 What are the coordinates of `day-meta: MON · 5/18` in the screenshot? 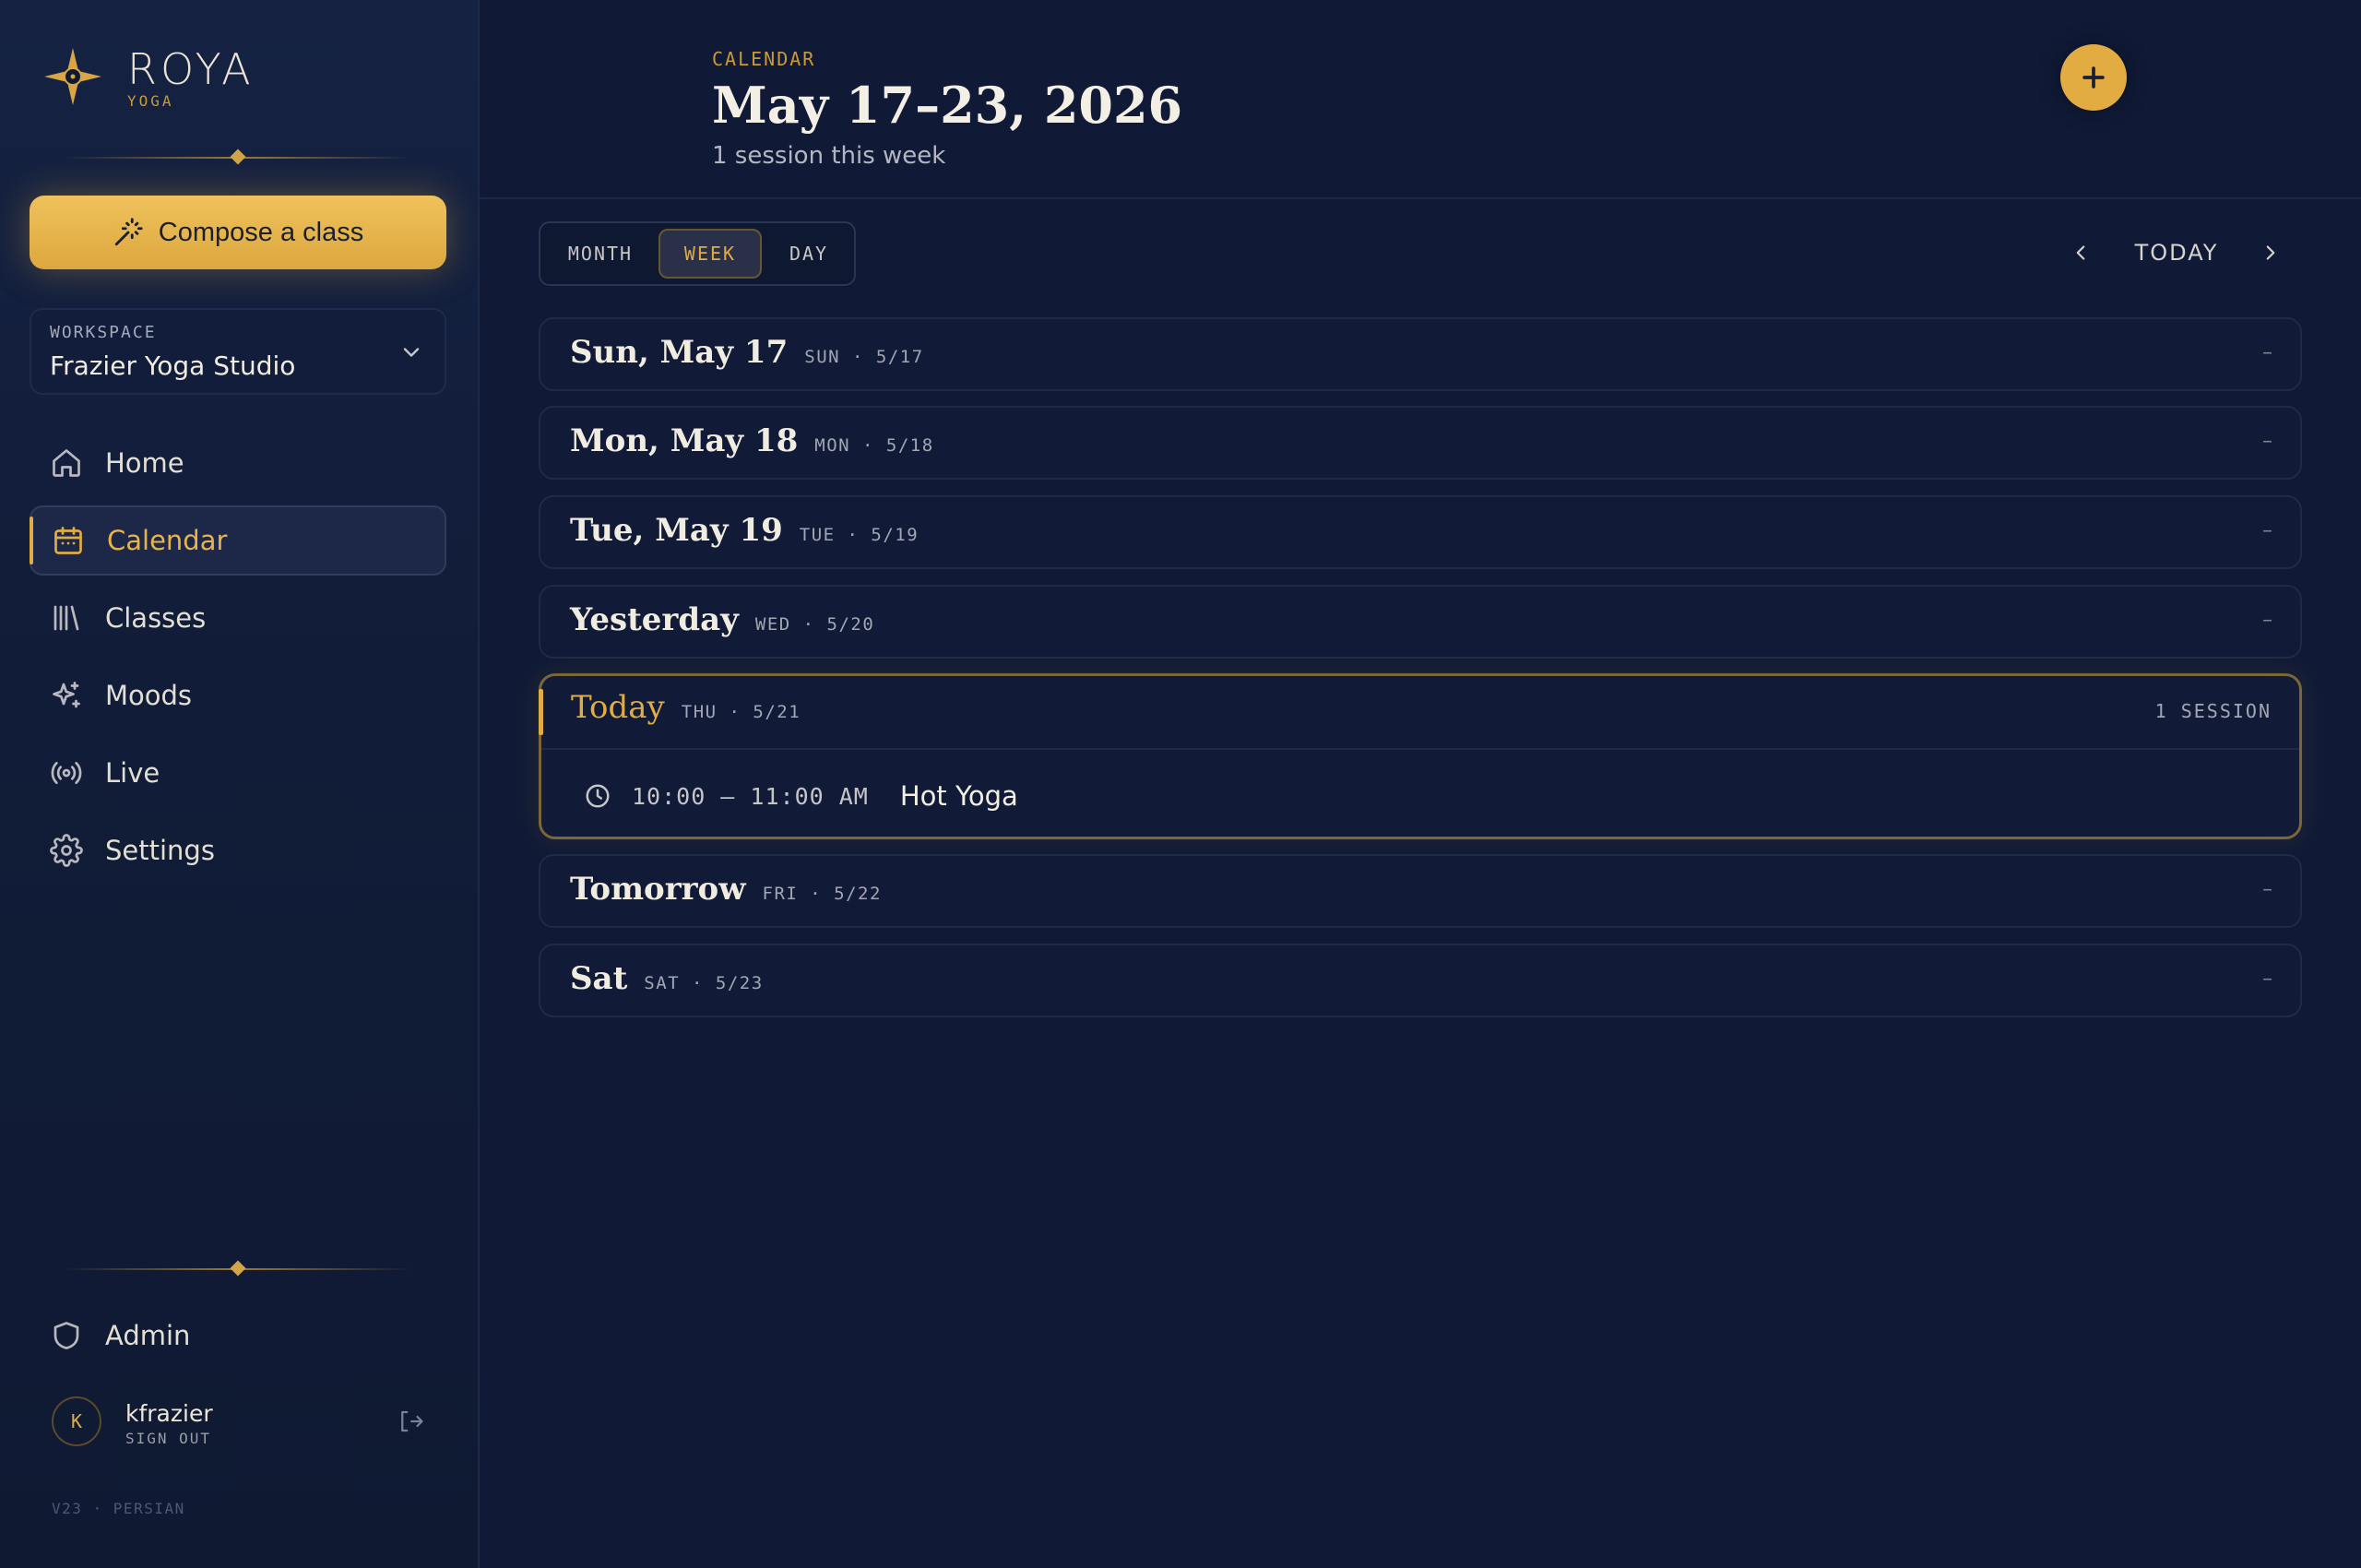 It's located at (874, 445).